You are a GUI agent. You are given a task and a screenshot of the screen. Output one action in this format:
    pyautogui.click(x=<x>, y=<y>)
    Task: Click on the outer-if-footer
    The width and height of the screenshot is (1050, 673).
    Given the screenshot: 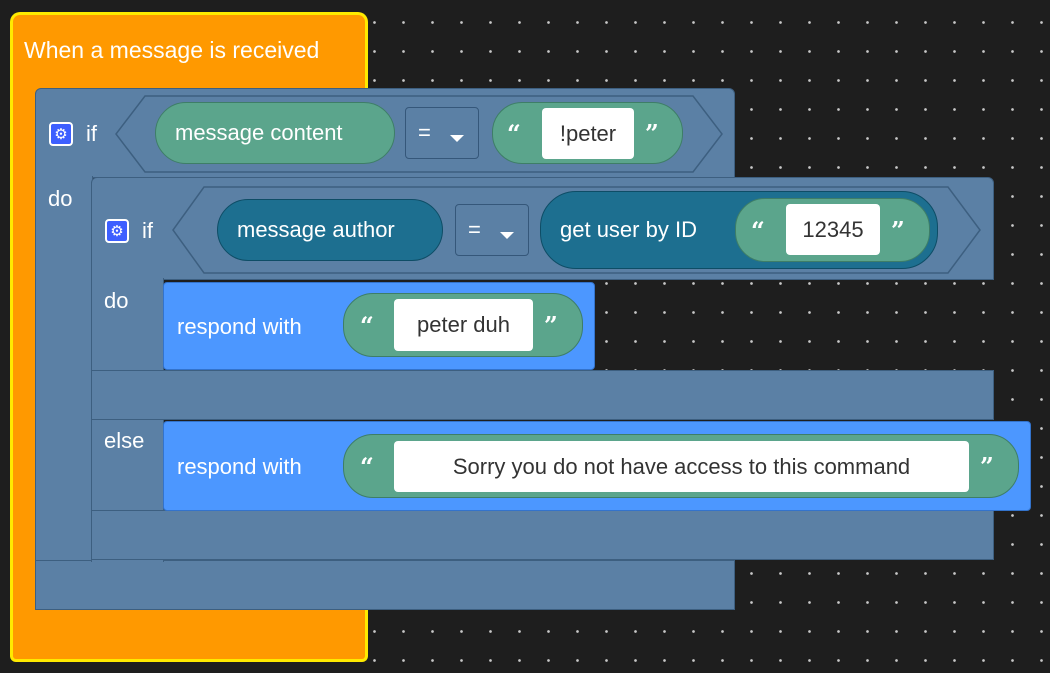 What is the action you would take?
    pyautogui.click(x=385, y=585)
    